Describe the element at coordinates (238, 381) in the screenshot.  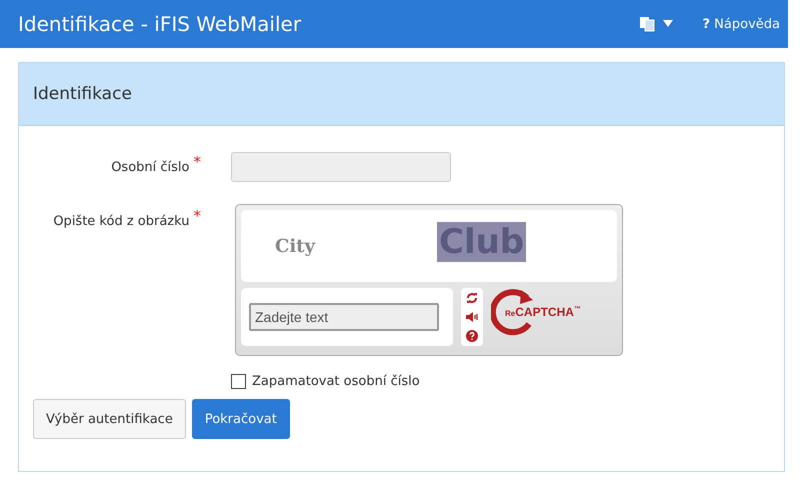
I see `remember-checkbox` at that location.